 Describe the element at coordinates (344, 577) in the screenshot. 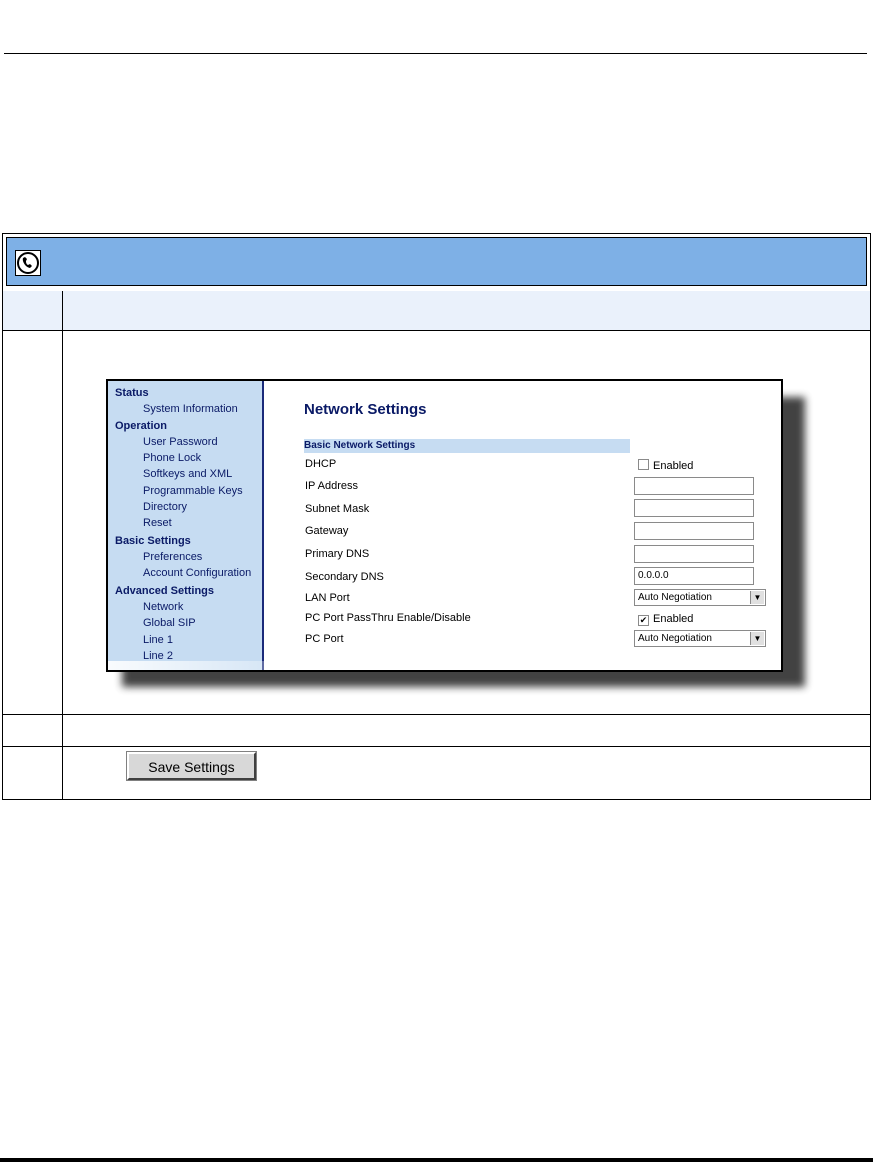

I see `secondary-dns-label: Secondary DNS` at that location.